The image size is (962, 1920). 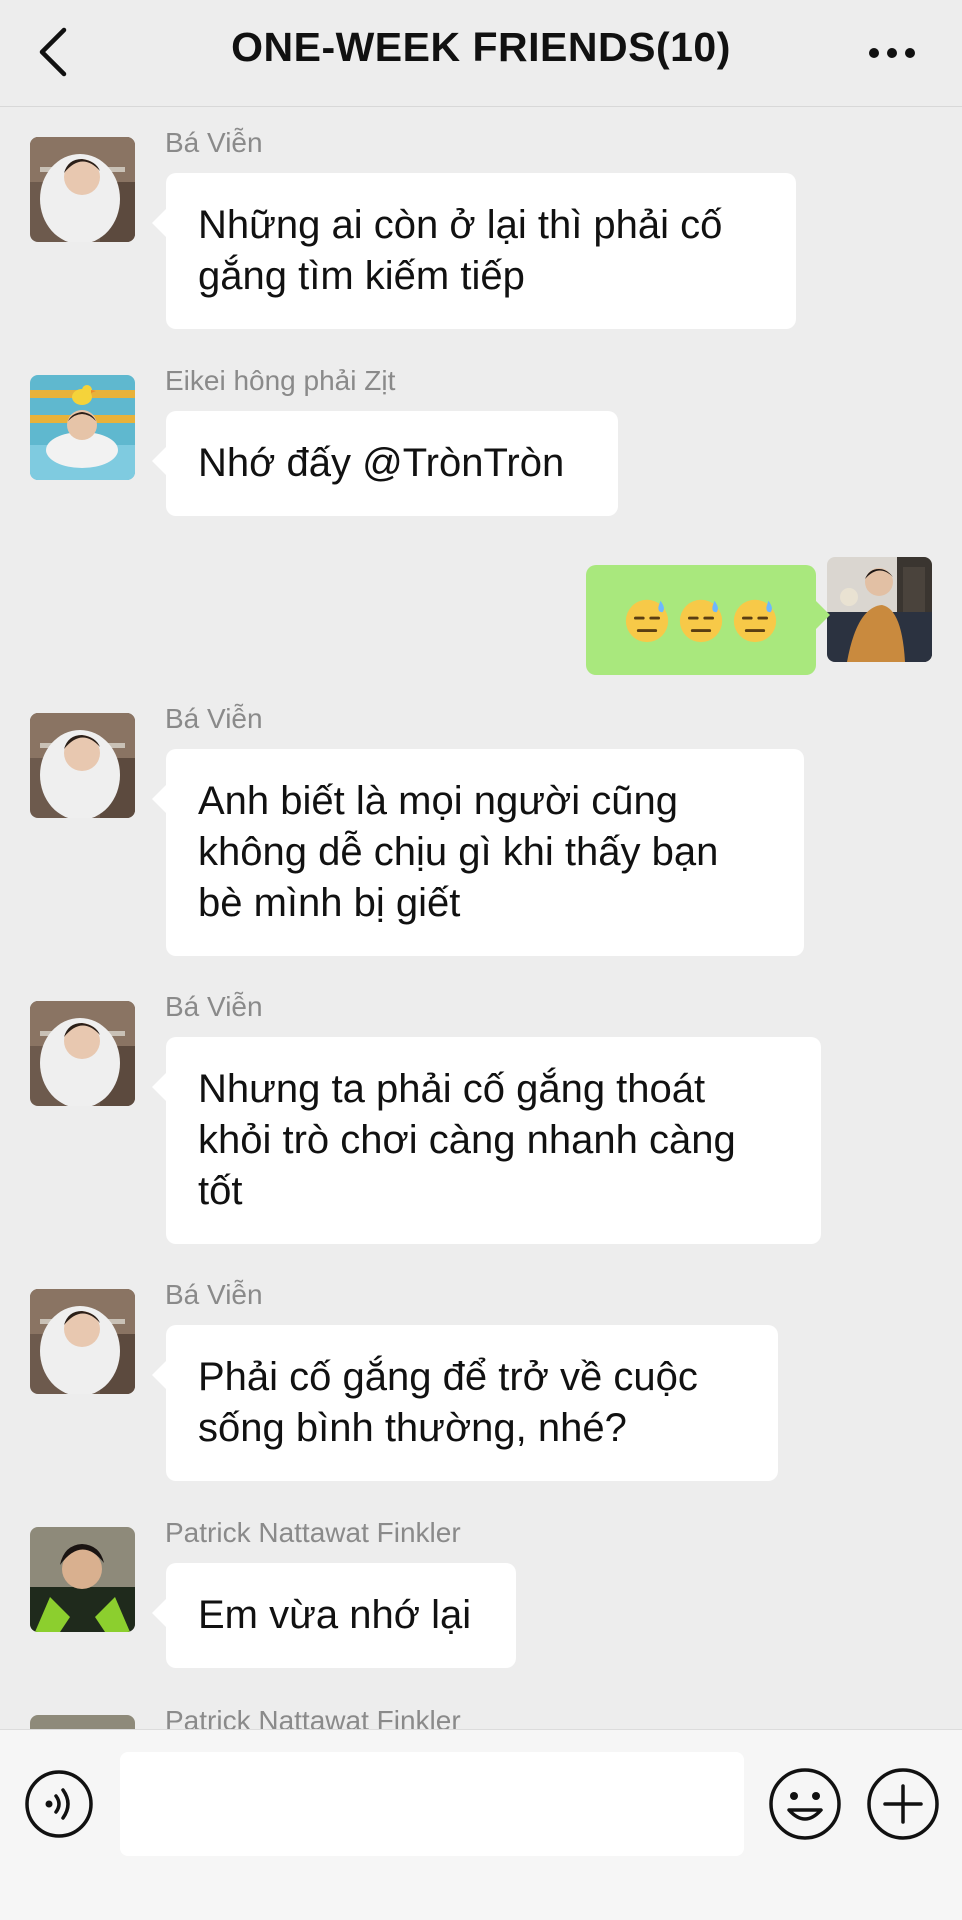 I want to click on message-text-line: không dễ chịu gì khi thấy bạn, so click(x=458, y=852).